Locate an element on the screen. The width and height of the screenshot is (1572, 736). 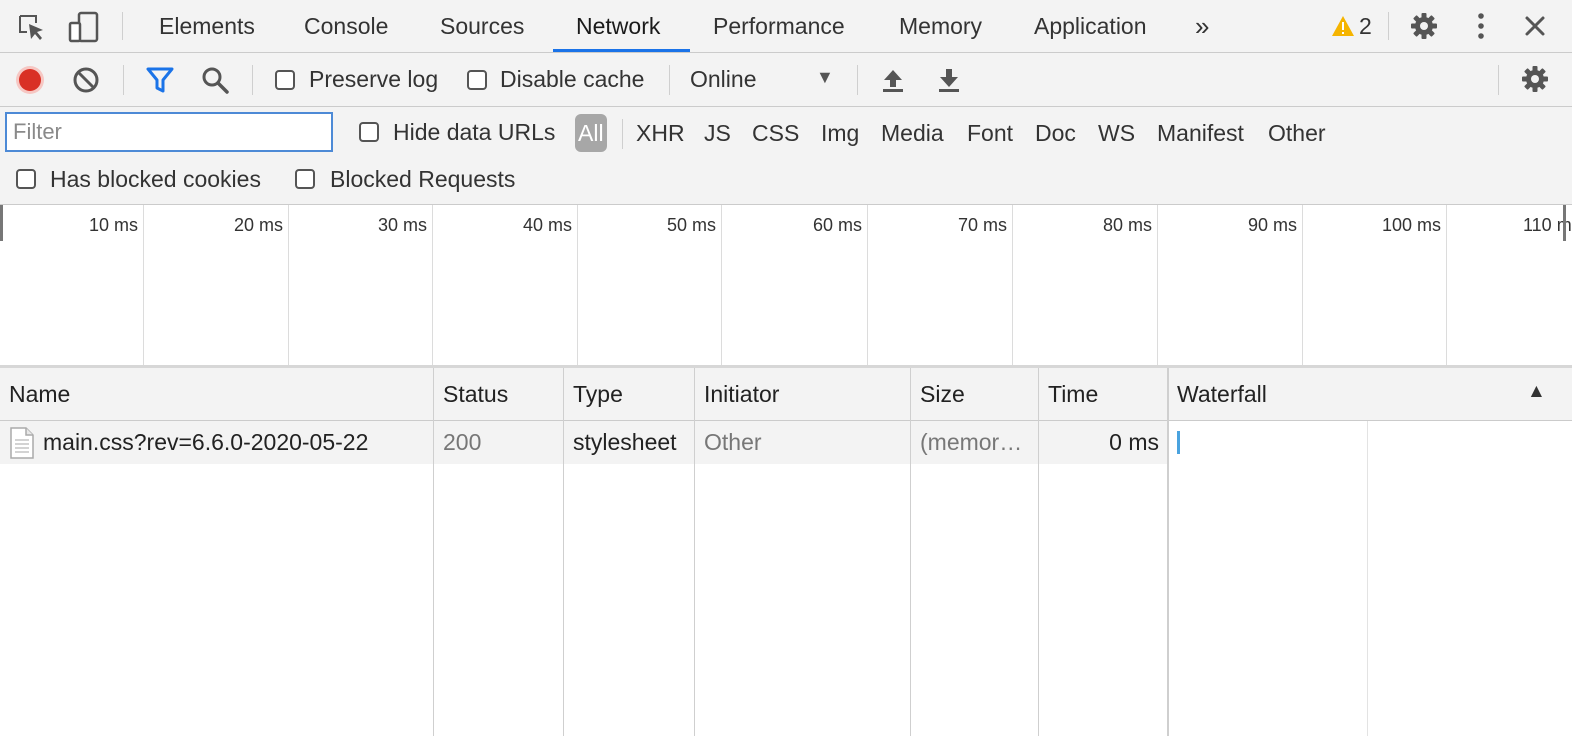
overview-tick-label: 10 ms is located at coordinates (113, 225).